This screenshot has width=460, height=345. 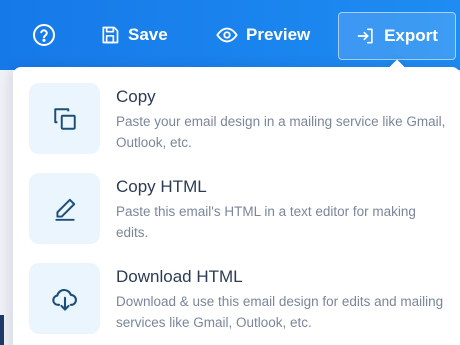 I want to click on background-editor-panel, so click(x=6, y=207).